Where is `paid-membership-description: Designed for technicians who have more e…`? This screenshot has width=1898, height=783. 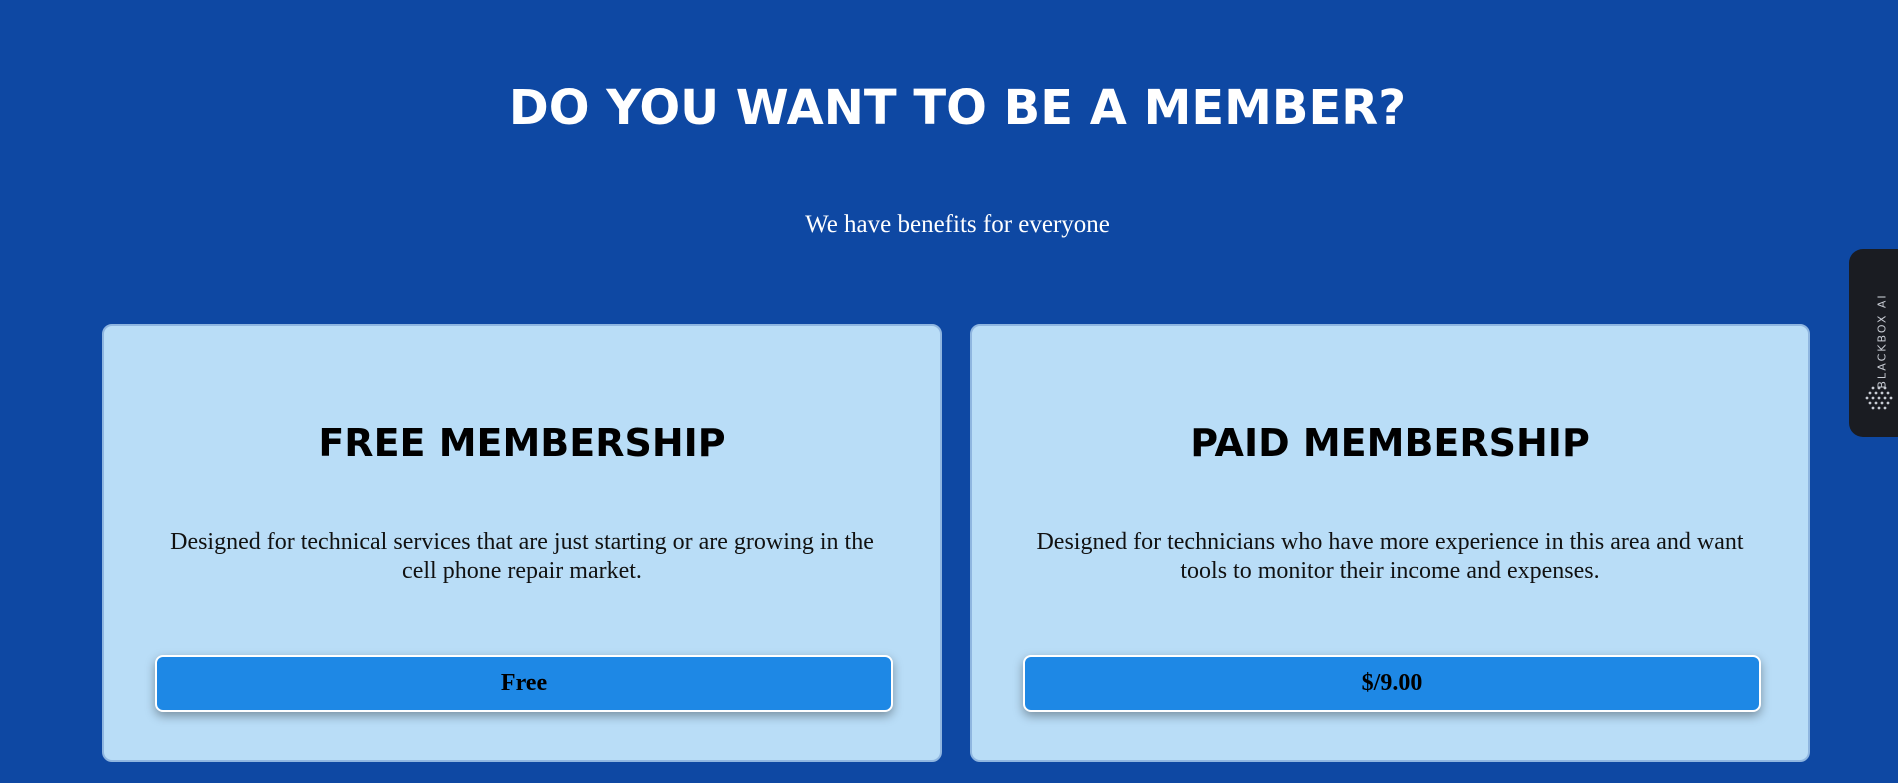 paid-membership-description: Designed for technicians who have more e… is located at coordinates (1390, 556).